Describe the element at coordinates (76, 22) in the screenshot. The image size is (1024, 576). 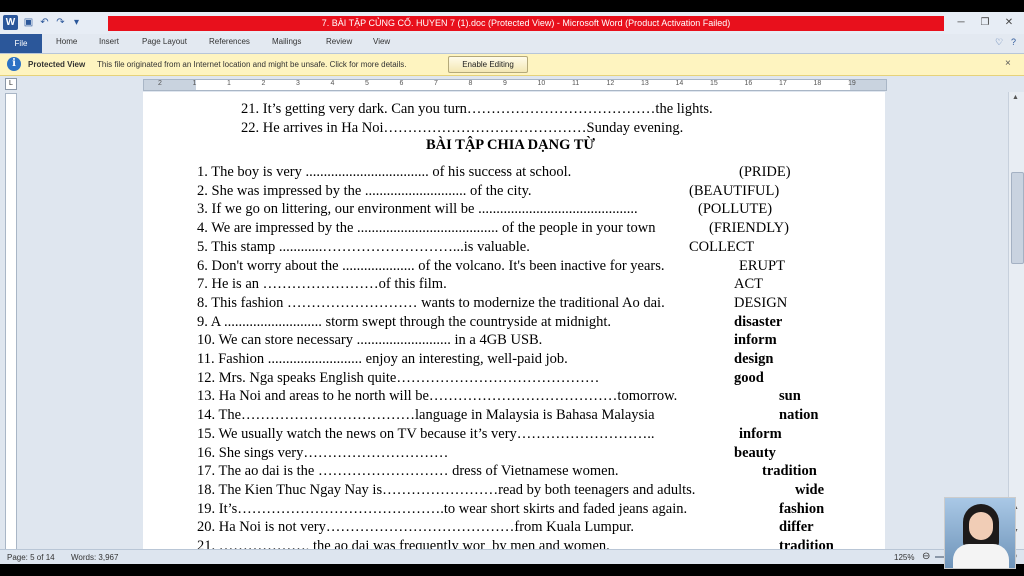
I see `customize-toolbar-icon: ▾` at that location.